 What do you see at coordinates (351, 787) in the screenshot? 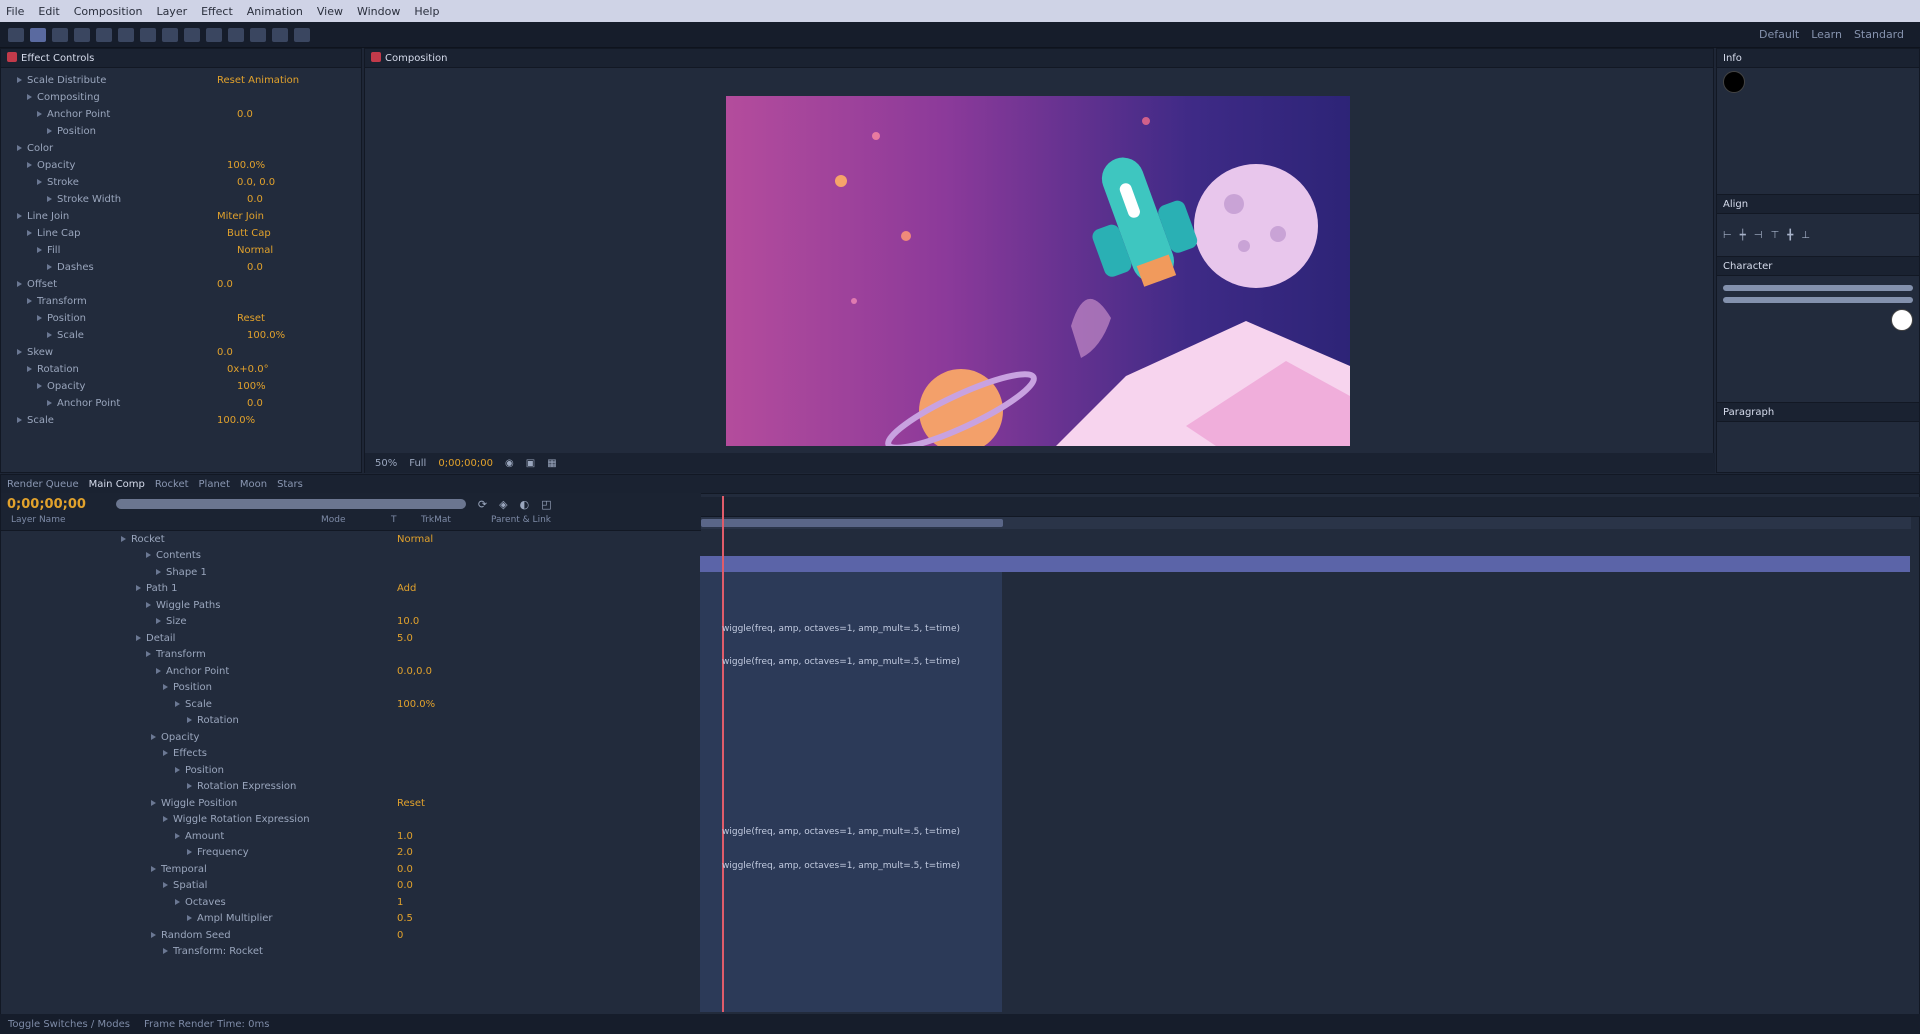
I see `layer-property-row: Rotation Expression` at bounding box center [351, 787].